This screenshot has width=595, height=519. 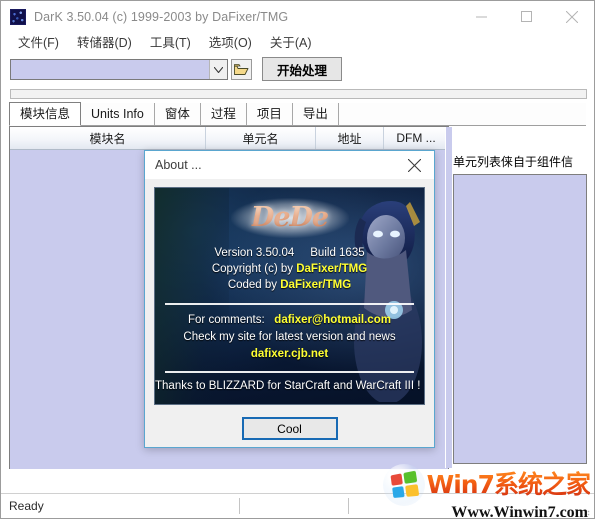 I want to click on site-url: dafixer.cjb.net, so click(x=289, y=354).